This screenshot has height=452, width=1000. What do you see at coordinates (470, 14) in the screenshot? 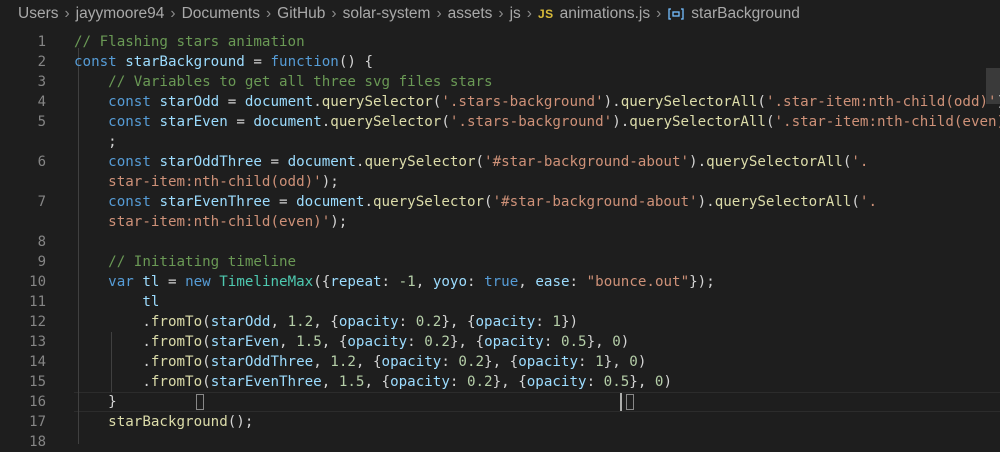
I see `breadcrumb-item-assets: assets` at bounding box center [470, 14].